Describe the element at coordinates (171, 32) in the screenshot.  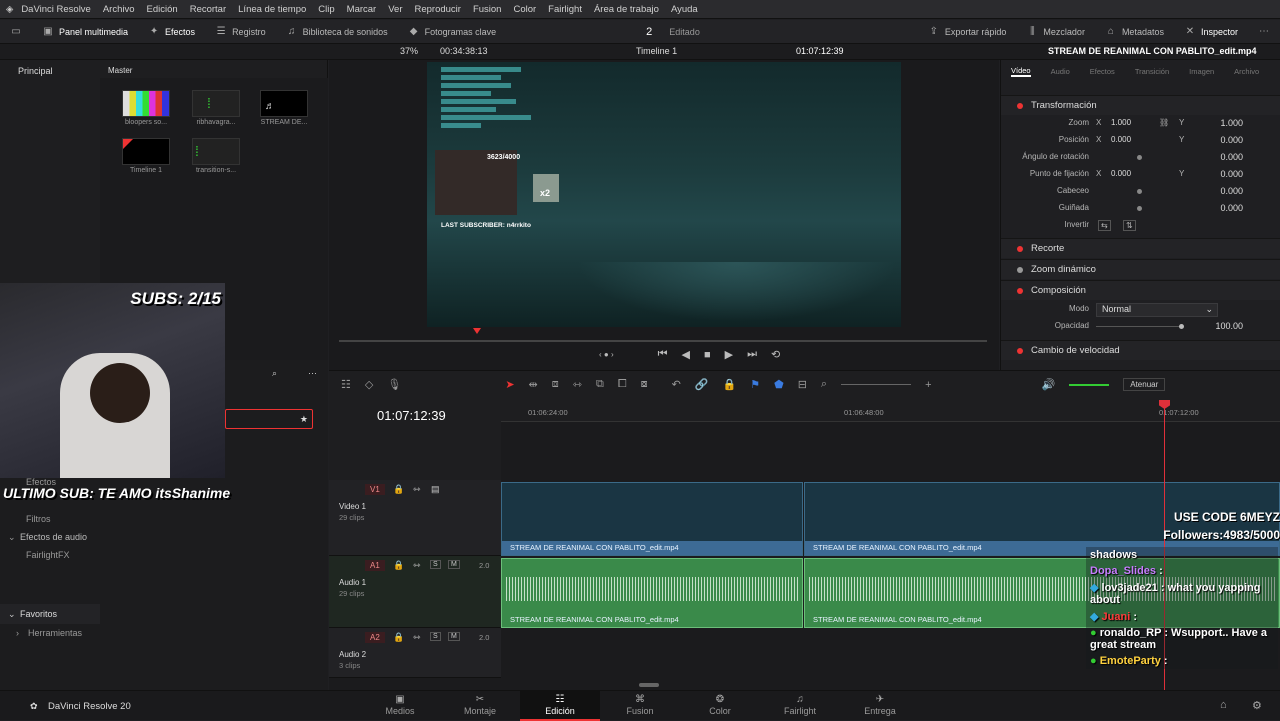
I see `effects-button: ✦ Efectos` at that location.